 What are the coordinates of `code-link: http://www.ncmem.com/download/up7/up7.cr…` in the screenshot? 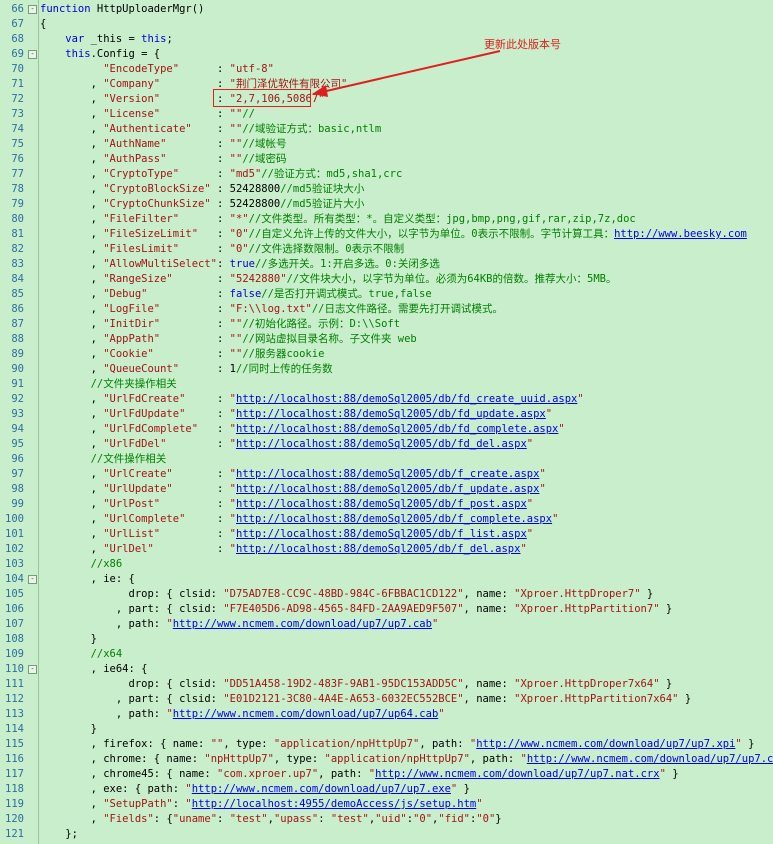 It's located at (650, 759).